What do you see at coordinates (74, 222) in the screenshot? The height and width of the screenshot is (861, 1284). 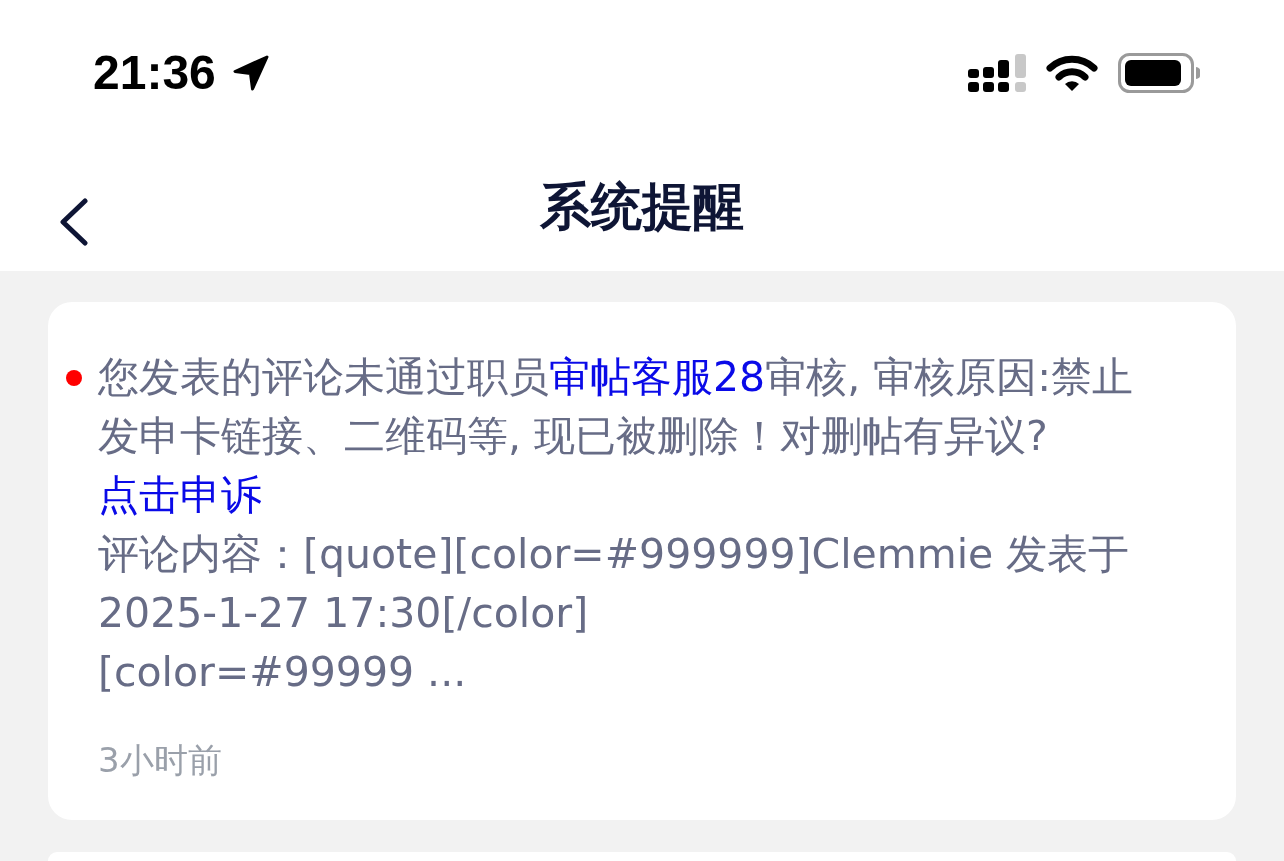 I see `back-icon` at bounding box center [74, 222].